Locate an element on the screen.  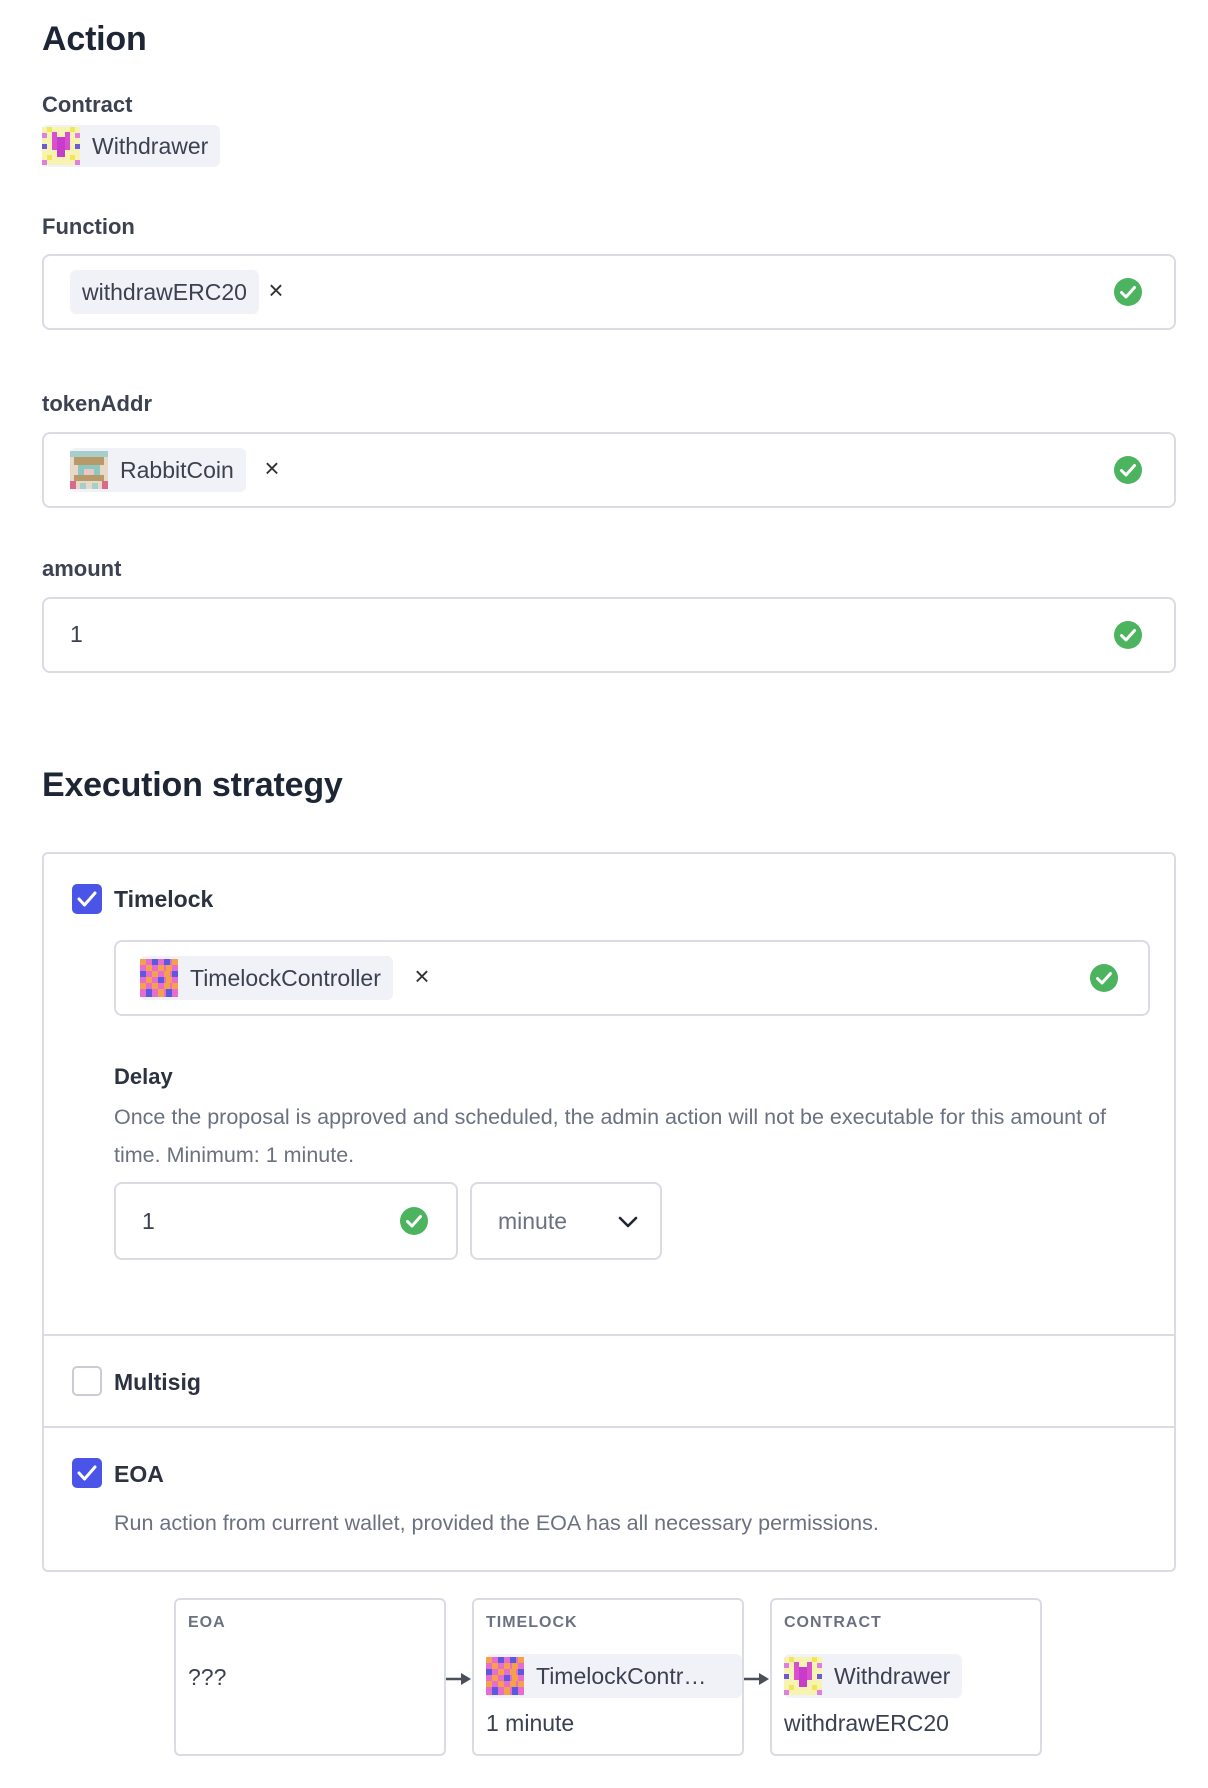
timelock-label: Timelock is located at coordinates (164, 899).